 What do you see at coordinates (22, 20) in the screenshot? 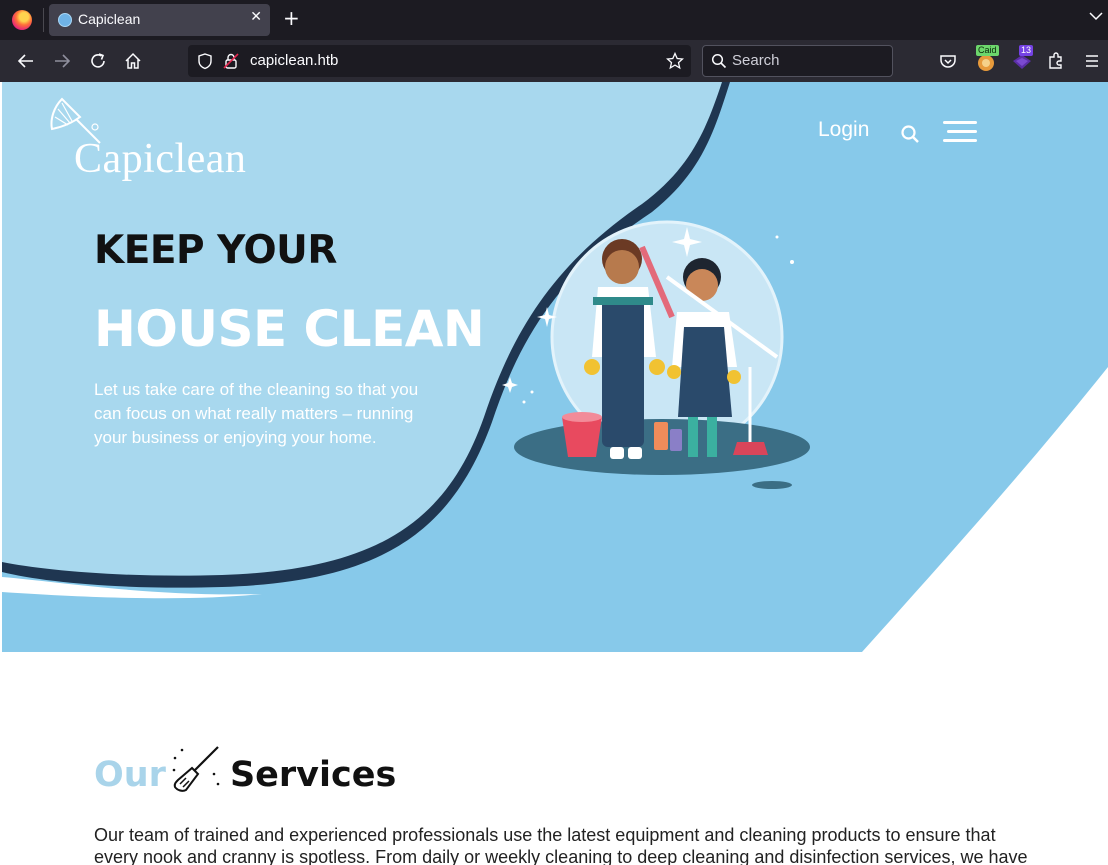
I see `firefox-icon` at bounding box center [22, 20].